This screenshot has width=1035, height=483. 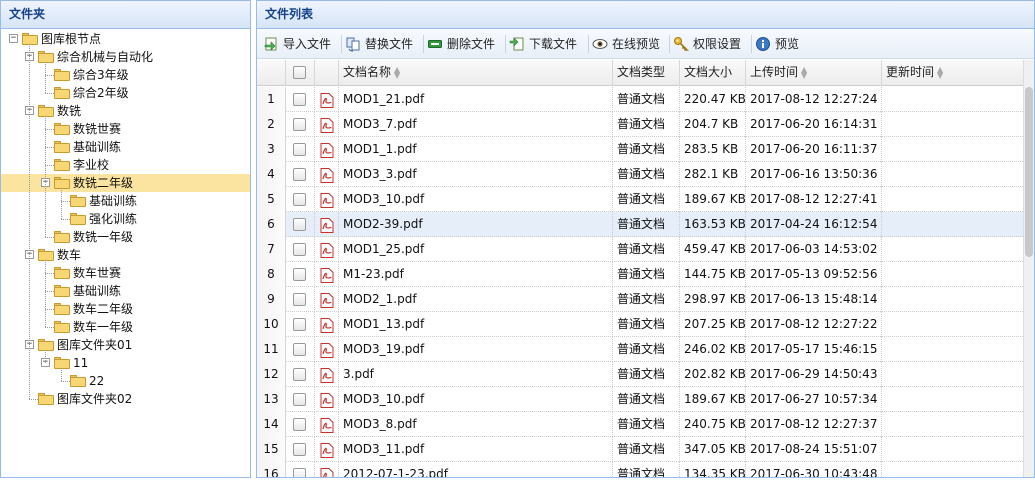 I want to click on header-upload-time: 上传时间 ▲ ▼, so click(x=814, y=73).